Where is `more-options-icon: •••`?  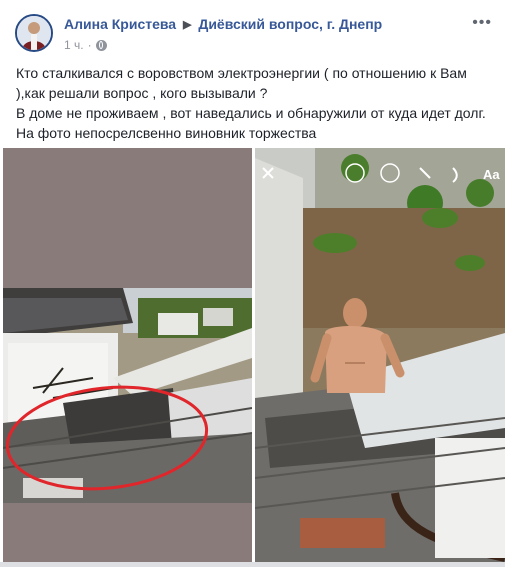
more-options-icon: ••• is located at coordinates (482, 23).